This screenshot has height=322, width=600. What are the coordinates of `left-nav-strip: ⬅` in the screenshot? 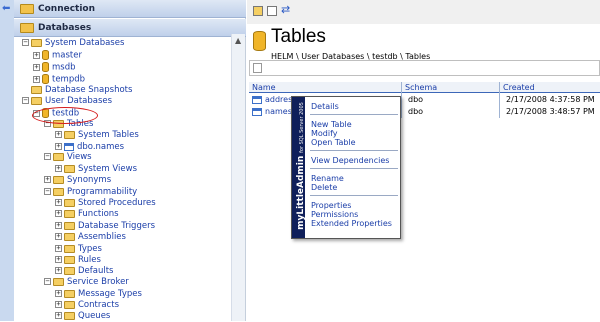 It's located at (7, 160).